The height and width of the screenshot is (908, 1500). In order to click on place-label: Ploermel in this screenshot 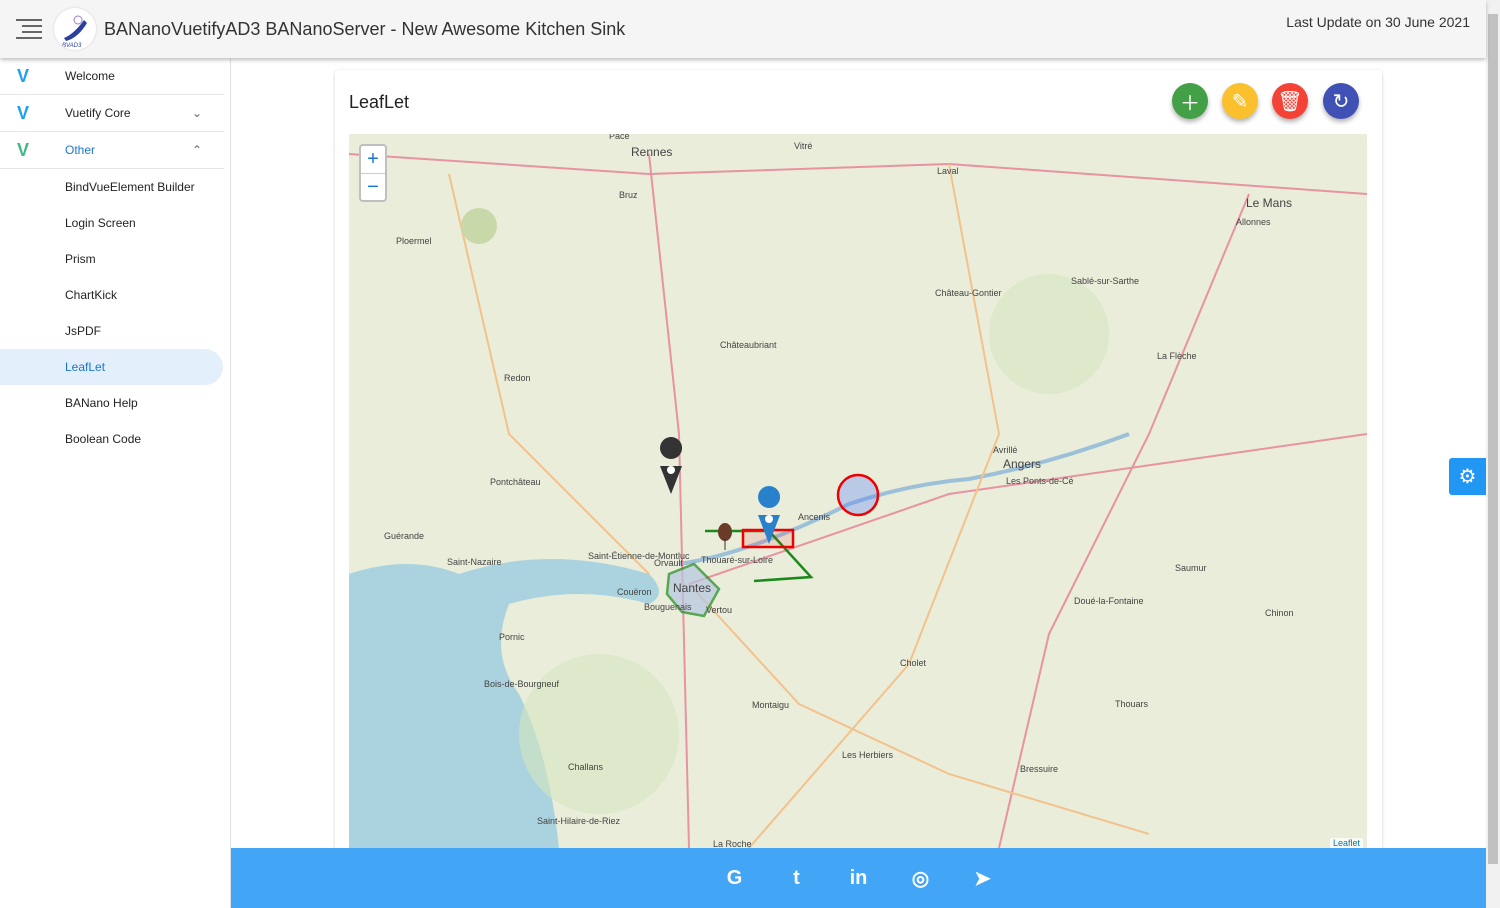, I will do `click(414, 241)`.